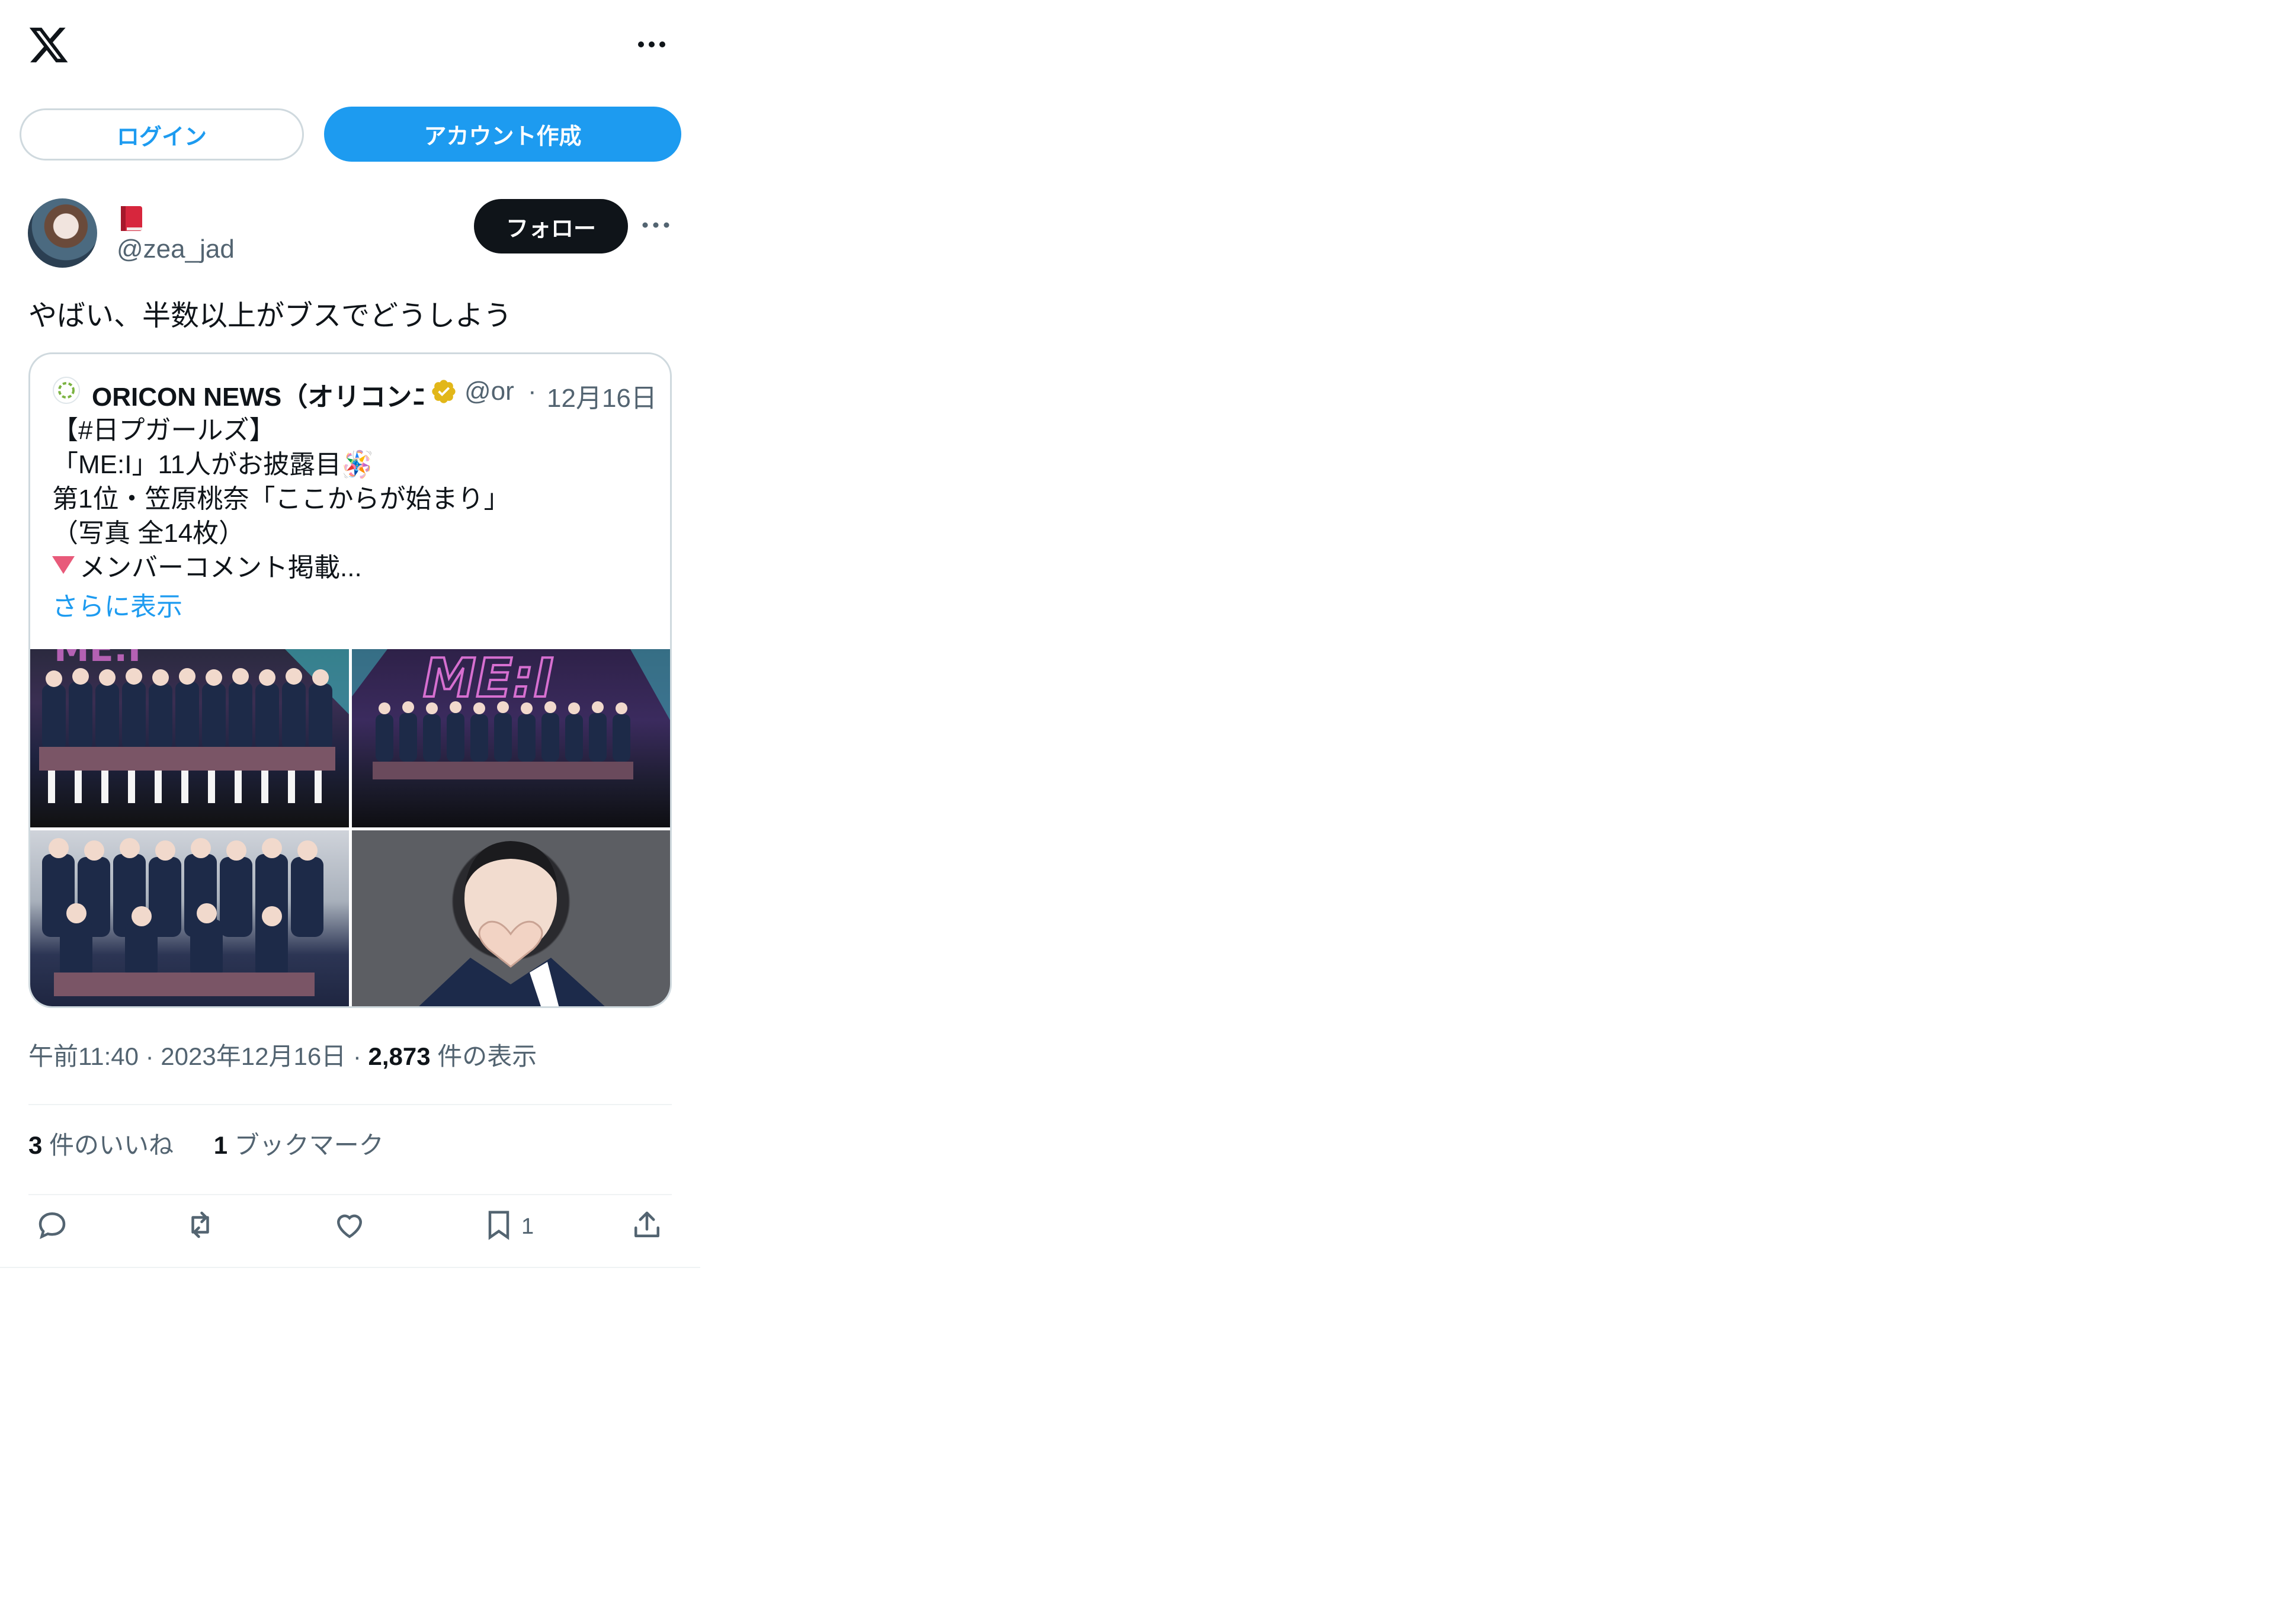 This screenshot has width=2282, height=1624. I want to click on retweet-button, so click(203, 1228).